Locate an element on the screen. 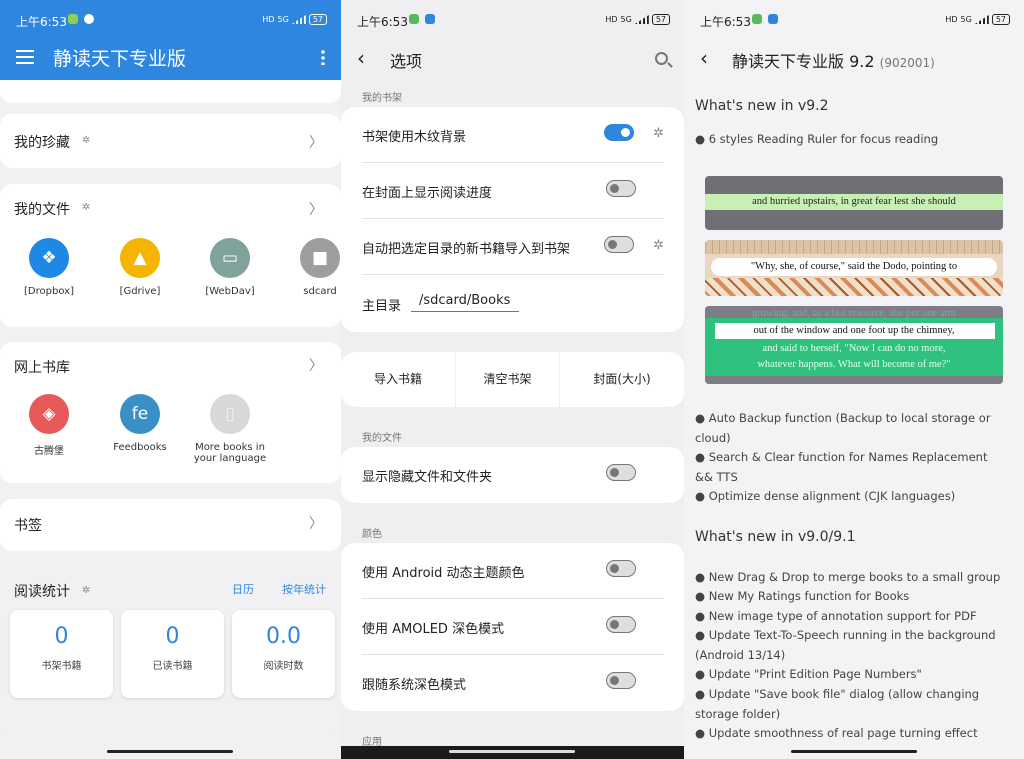 This screenshot has width=1024, height=759. setting-label: 显示隐藏文件和文件夹 is located at coordinates (427, 477).